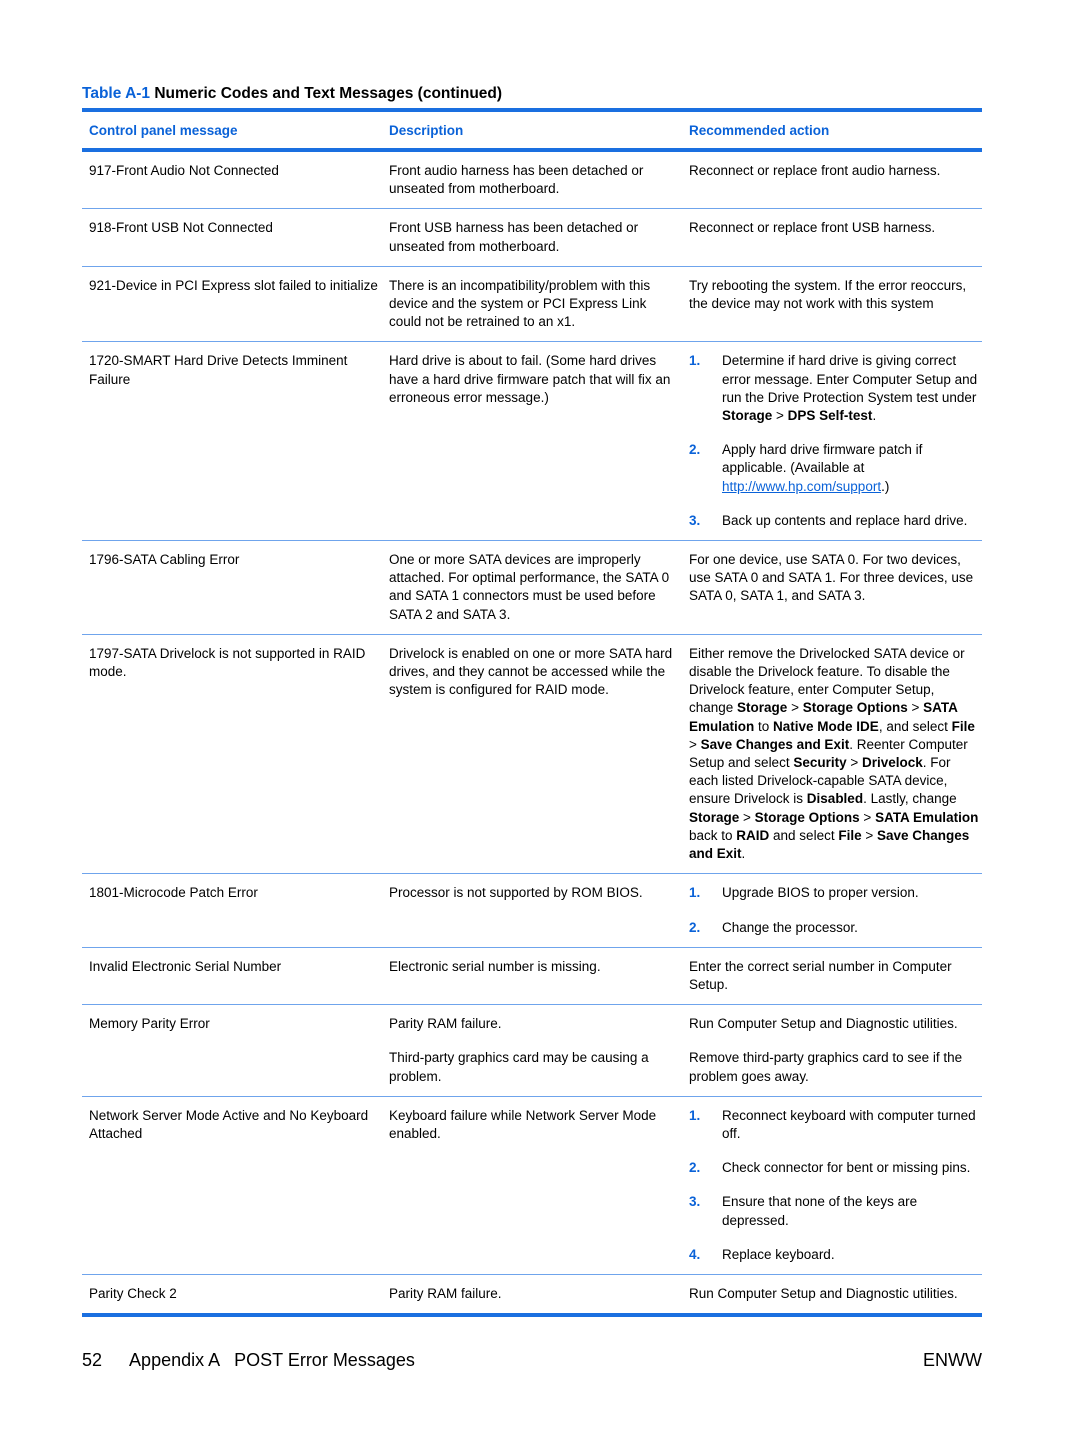 This screenshot has width=1080, height=1437. What do you see at coordinates (149, 1024) in the screenshot?
I see `control-panel-message: Memory Parity Error` at bounding box center [149, 1024].